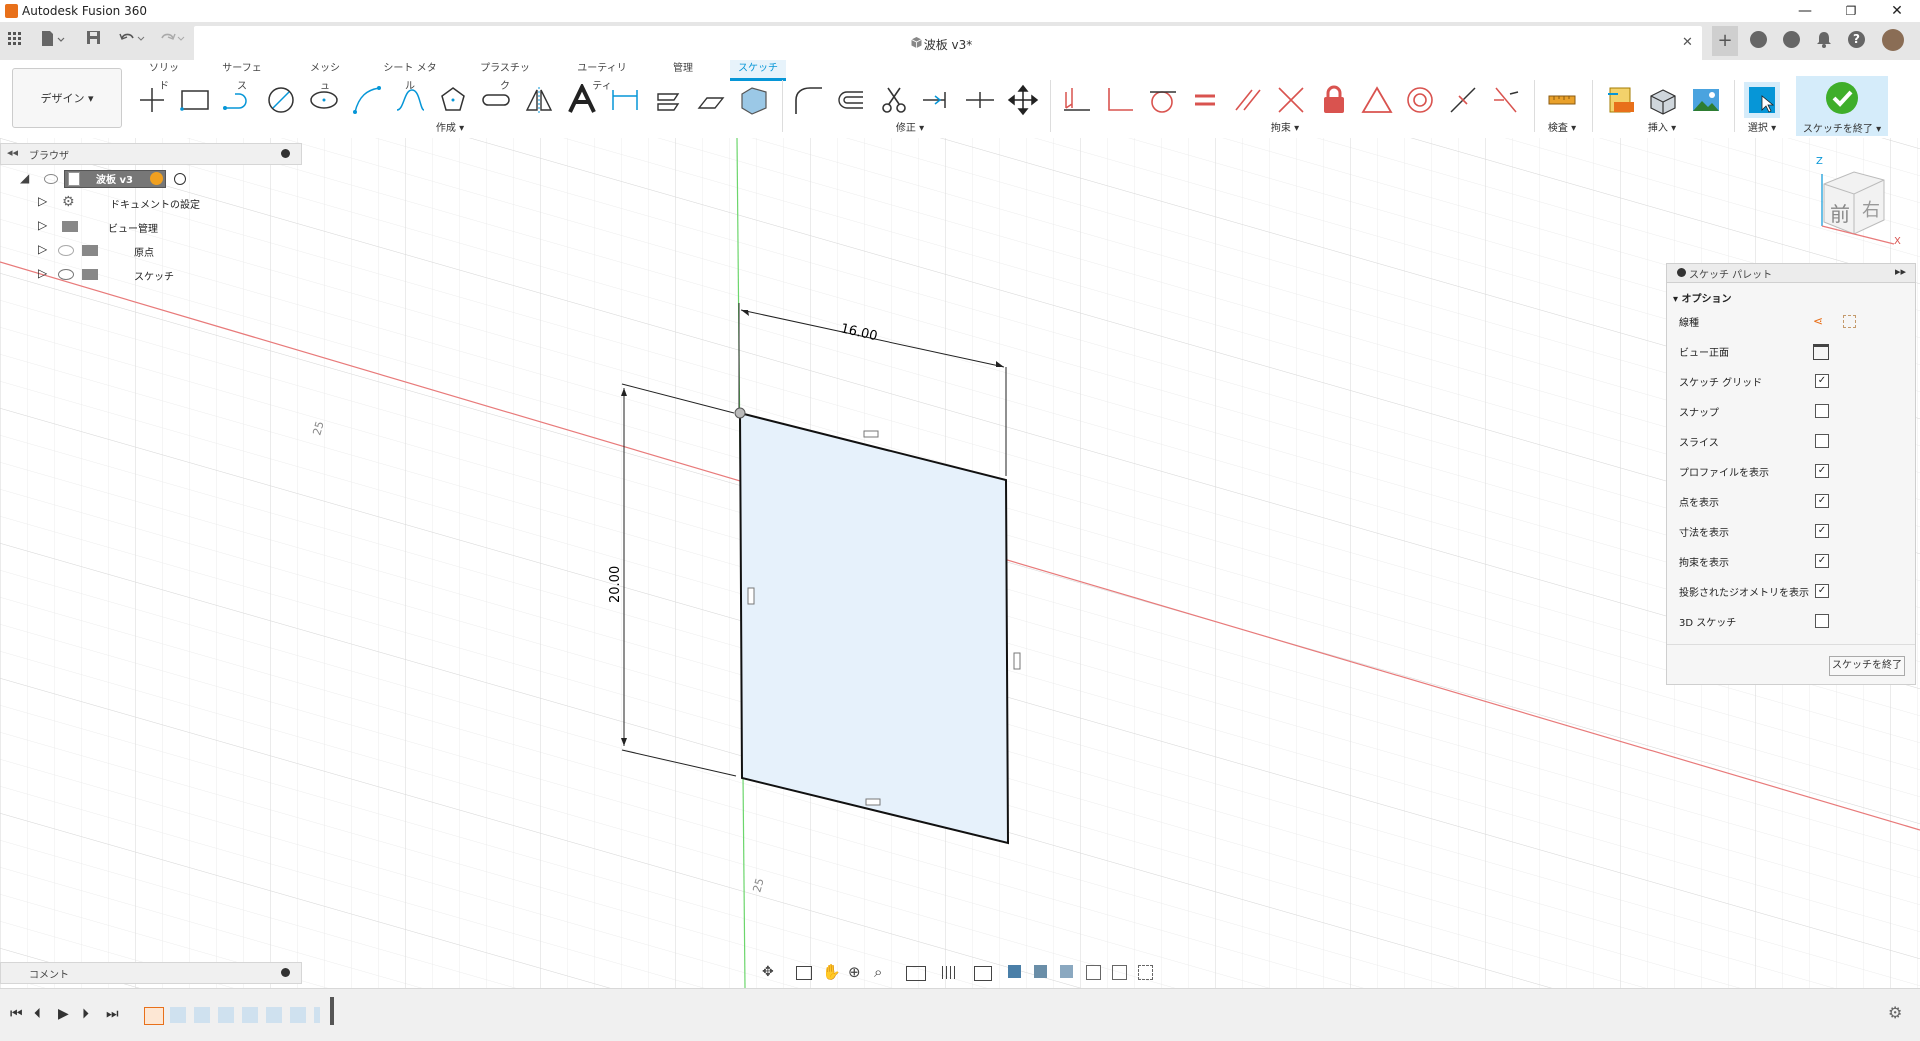 This screenshot has width=1920, height=1041. Describe the element at coordinates (878, 972) in the screenshot. I see `zoom-window-icon: ⌕` at that location.